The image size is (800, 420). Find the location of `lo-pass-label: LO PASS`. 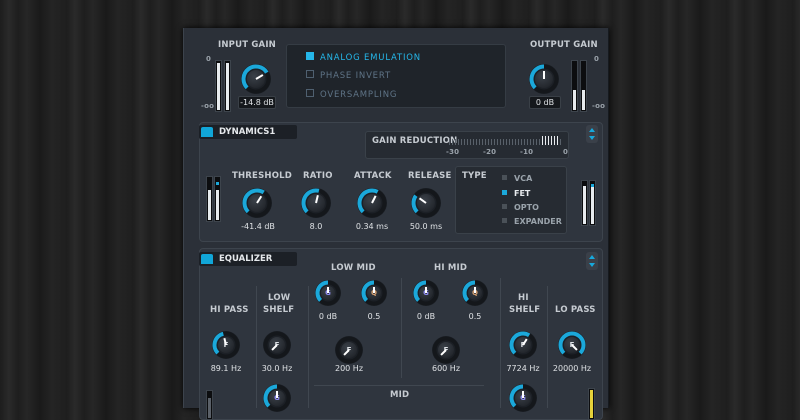

lo-pass-label: LO PASS is located at coordinates (575, 310).